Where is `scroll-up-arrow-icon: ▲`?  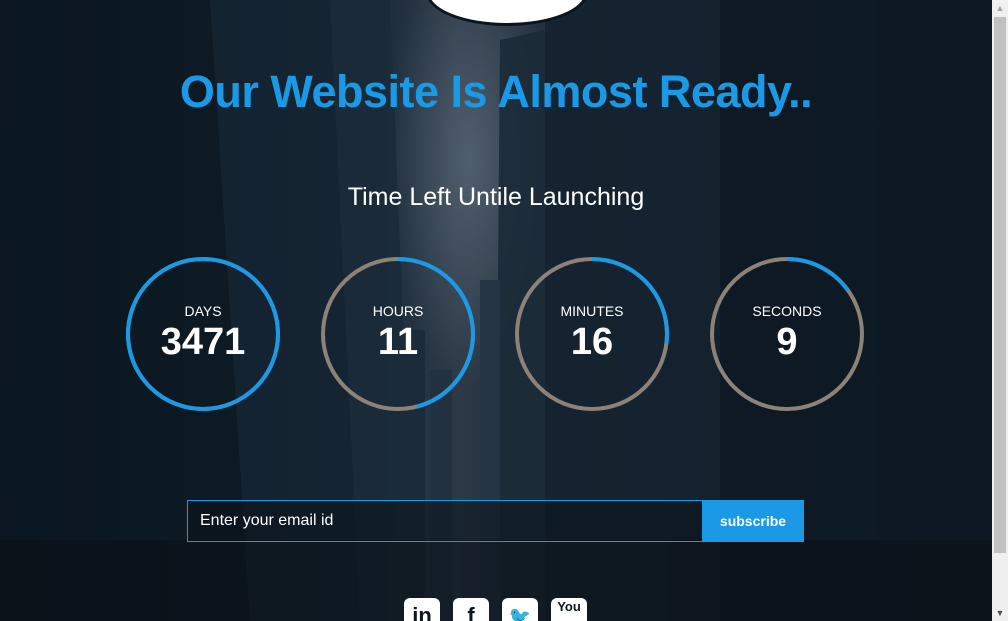 scroll-up-arrow-icon: ▲ is located at coordinates (1000, 8).